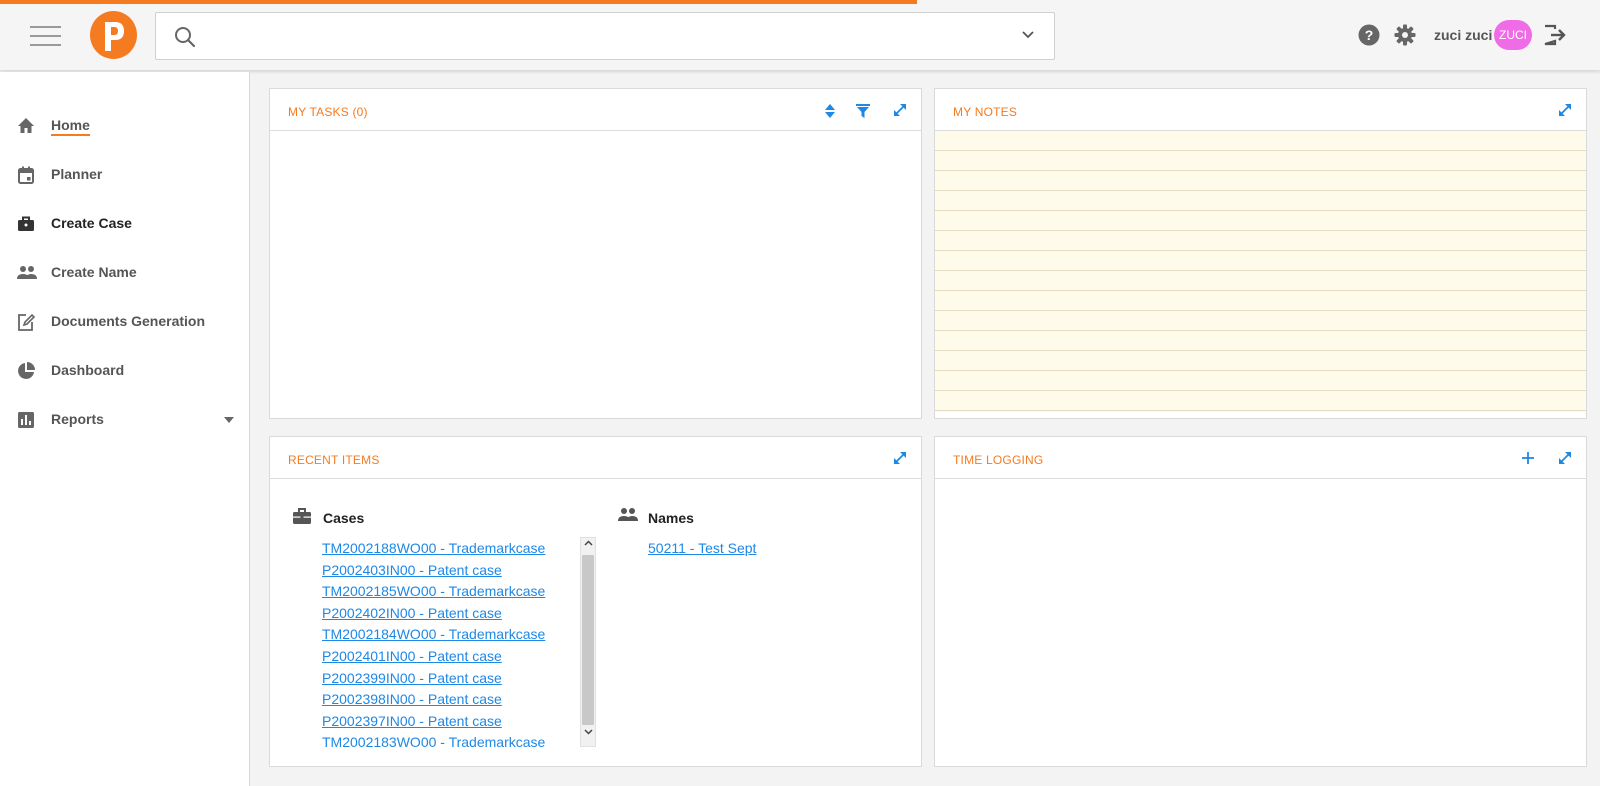 The image size is (1600, 786). Describe the element at coordinates (602, 36) in the screenshot. I see `search-input` at that location.